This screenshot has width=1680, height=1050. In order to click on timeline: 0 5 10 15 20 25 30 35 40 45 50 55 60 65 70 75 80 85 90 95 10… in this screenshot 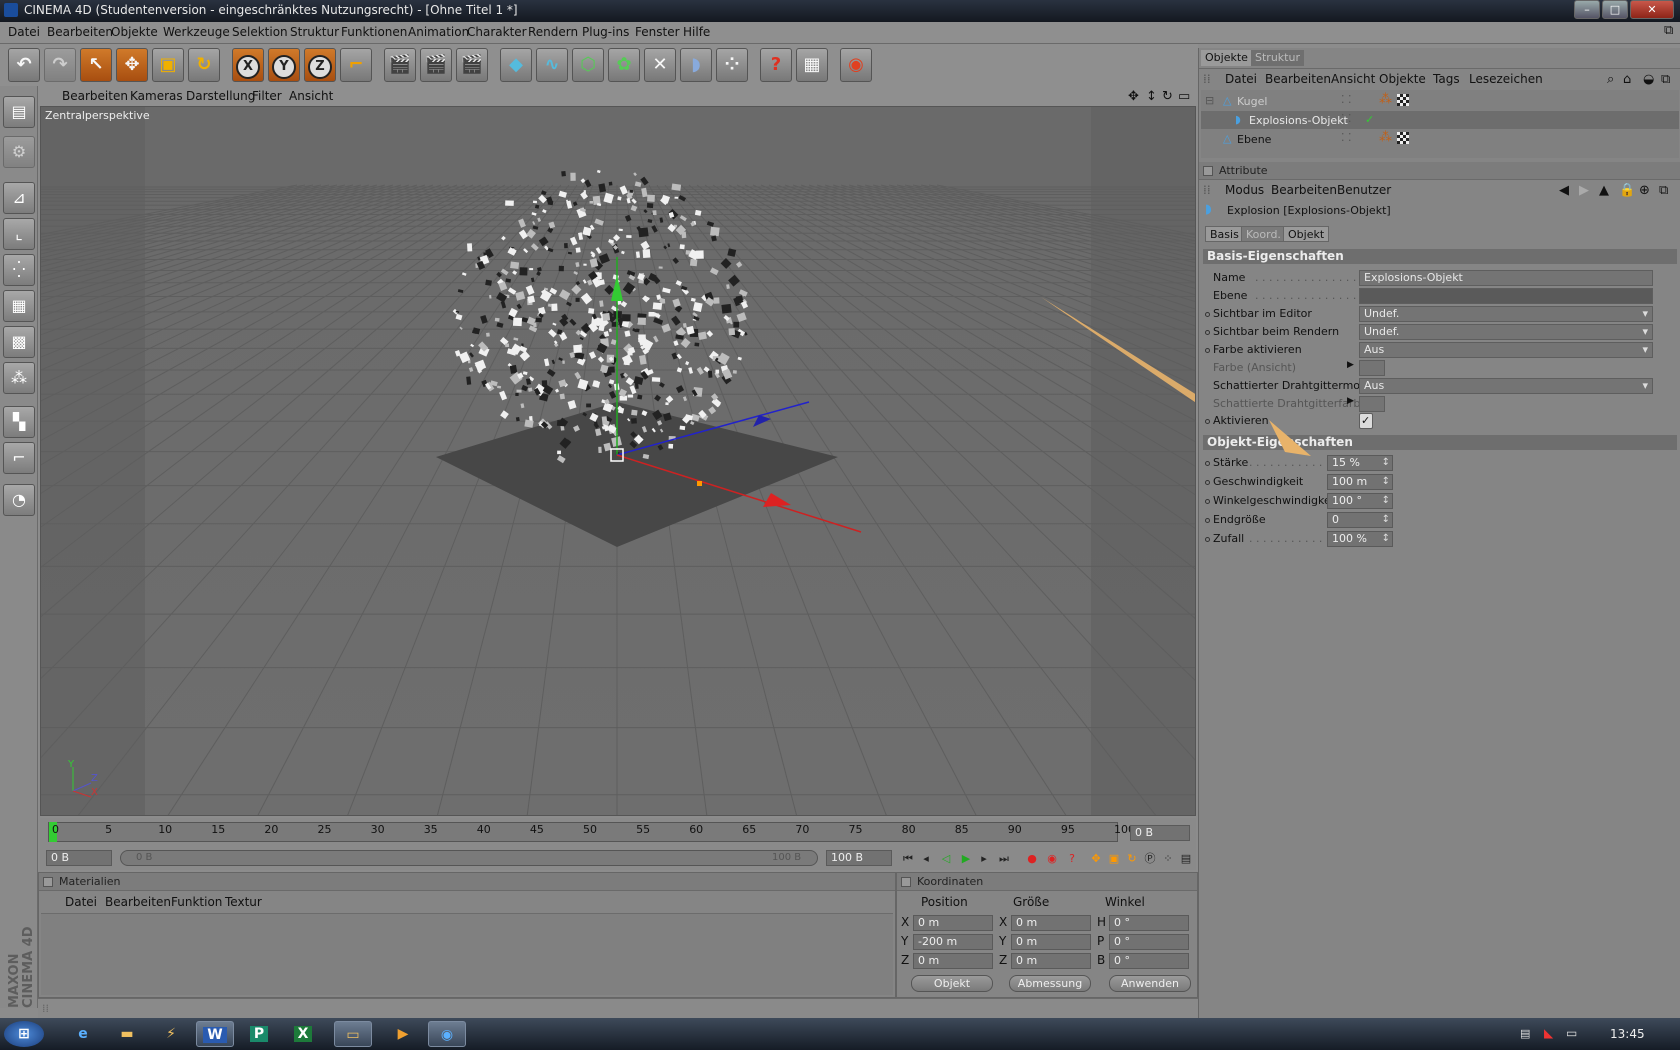, I will do `click(618, 833)`.